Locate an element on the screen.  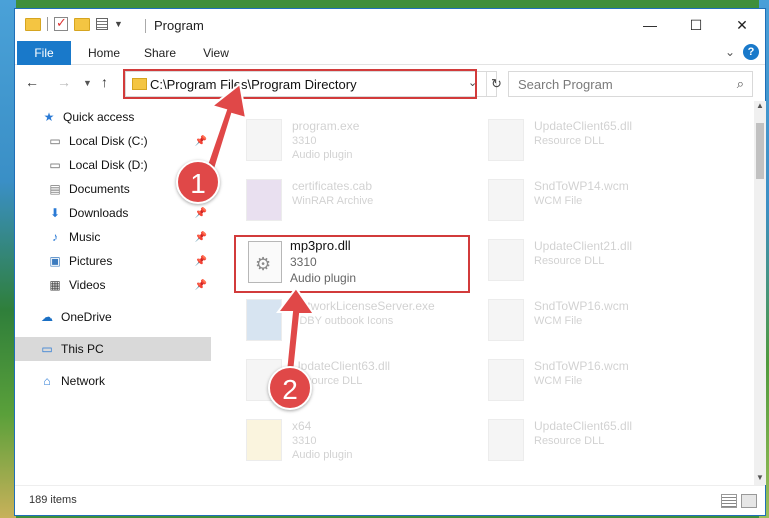
computer-icon: ▭ is located at coordinates (47, 349).